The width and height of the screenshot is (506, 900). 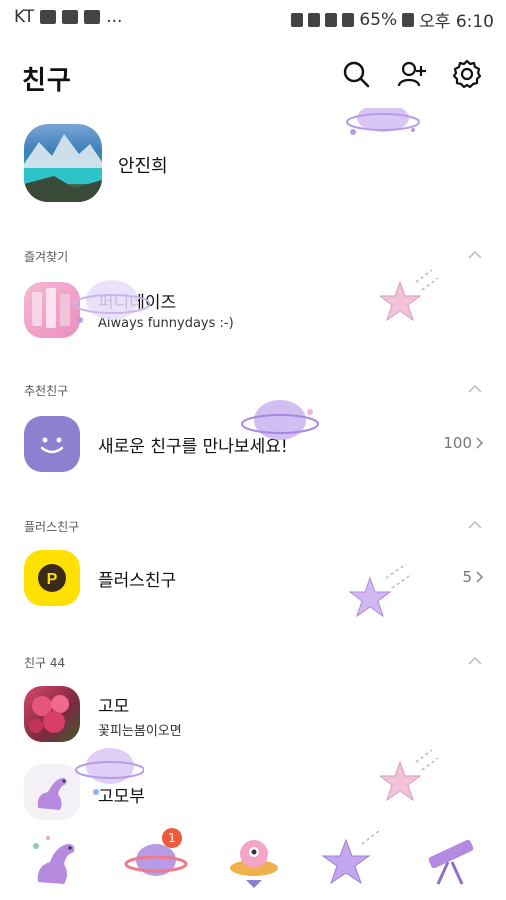 What do you see at coordinates (412, 74) in the screenshot?
I see `add-friend-icon` at bounding box center [412, 74].